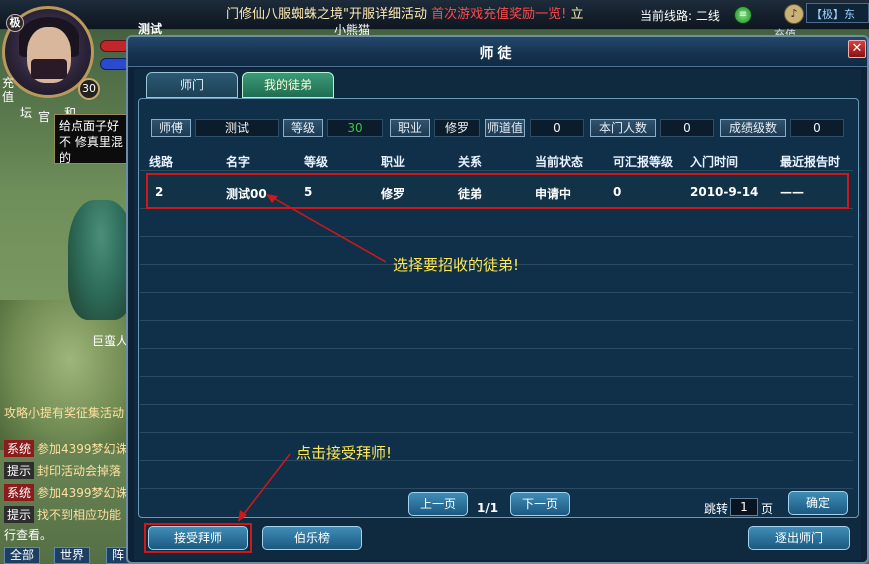 This screenshot has width=869, height=564. Describe the element at coordinates (818, 503) in the screenshot. I see `confirm-jump-button: 确定` at that location.